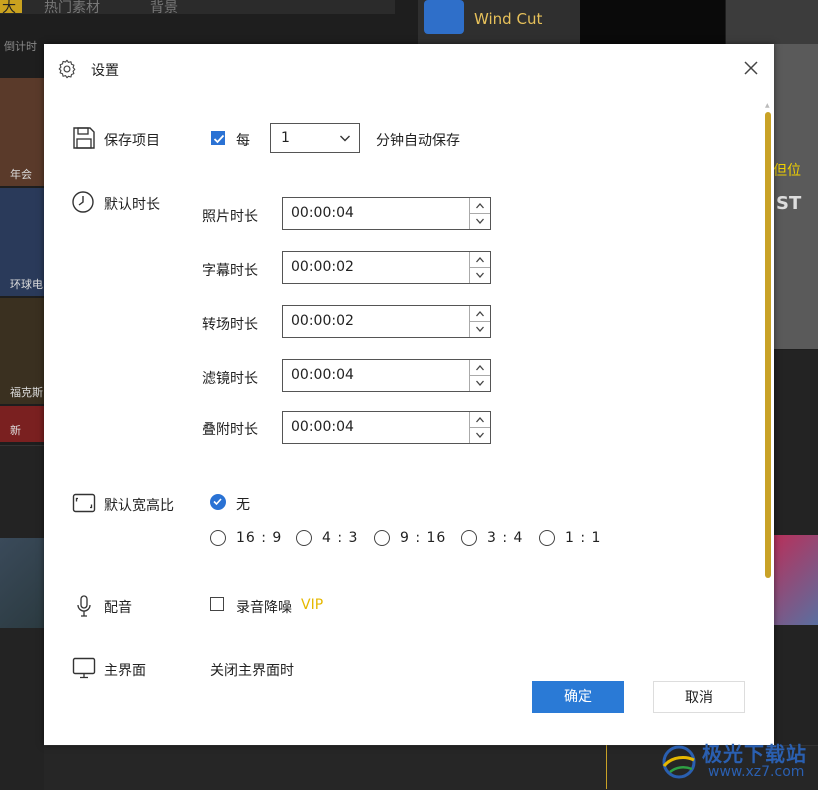 This screenshot has width=818, height=790. What do you see at coordinates (125, 671) in the screenshot?
I see `main-ui-section-label: 主界面` at bounding box center [125, 671].